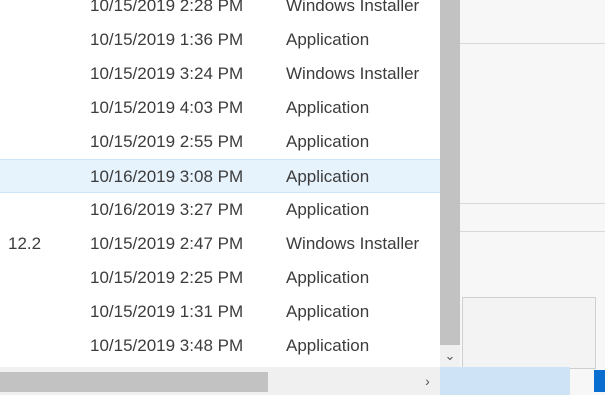 The height and width of the screenshot is (406, 605). What do you see at coordinates (167, 73) in the screenshot?
I see `installed-on-cell: 10/15/2019 3:24 PM` at bounding box center [167, 73].